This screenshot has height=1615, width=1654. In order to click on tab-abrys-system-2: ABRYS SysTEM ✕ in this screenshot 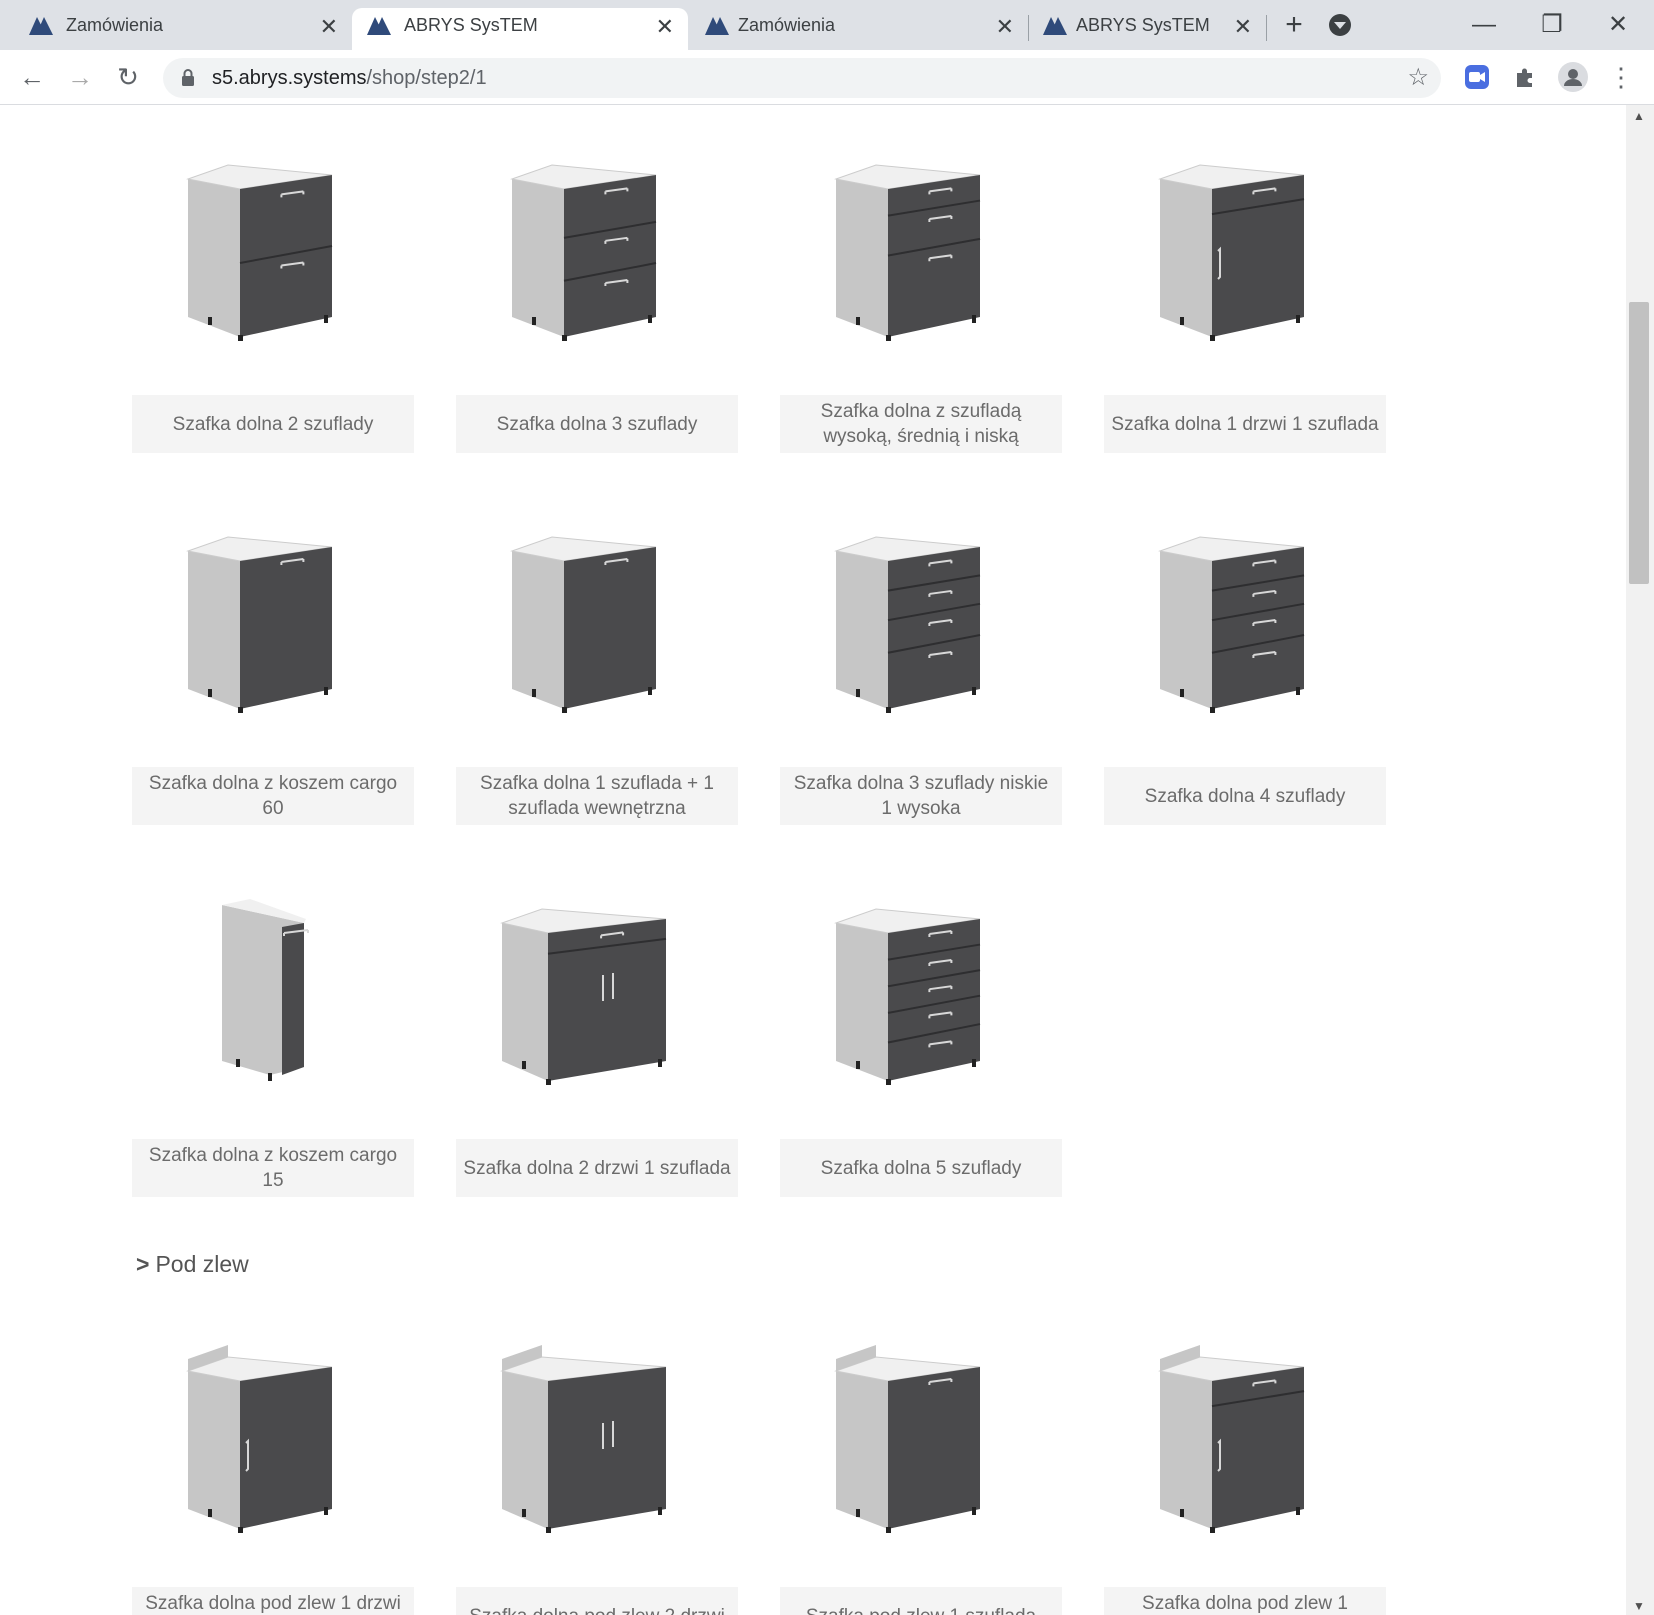, I will do `click(1148, 29)`.